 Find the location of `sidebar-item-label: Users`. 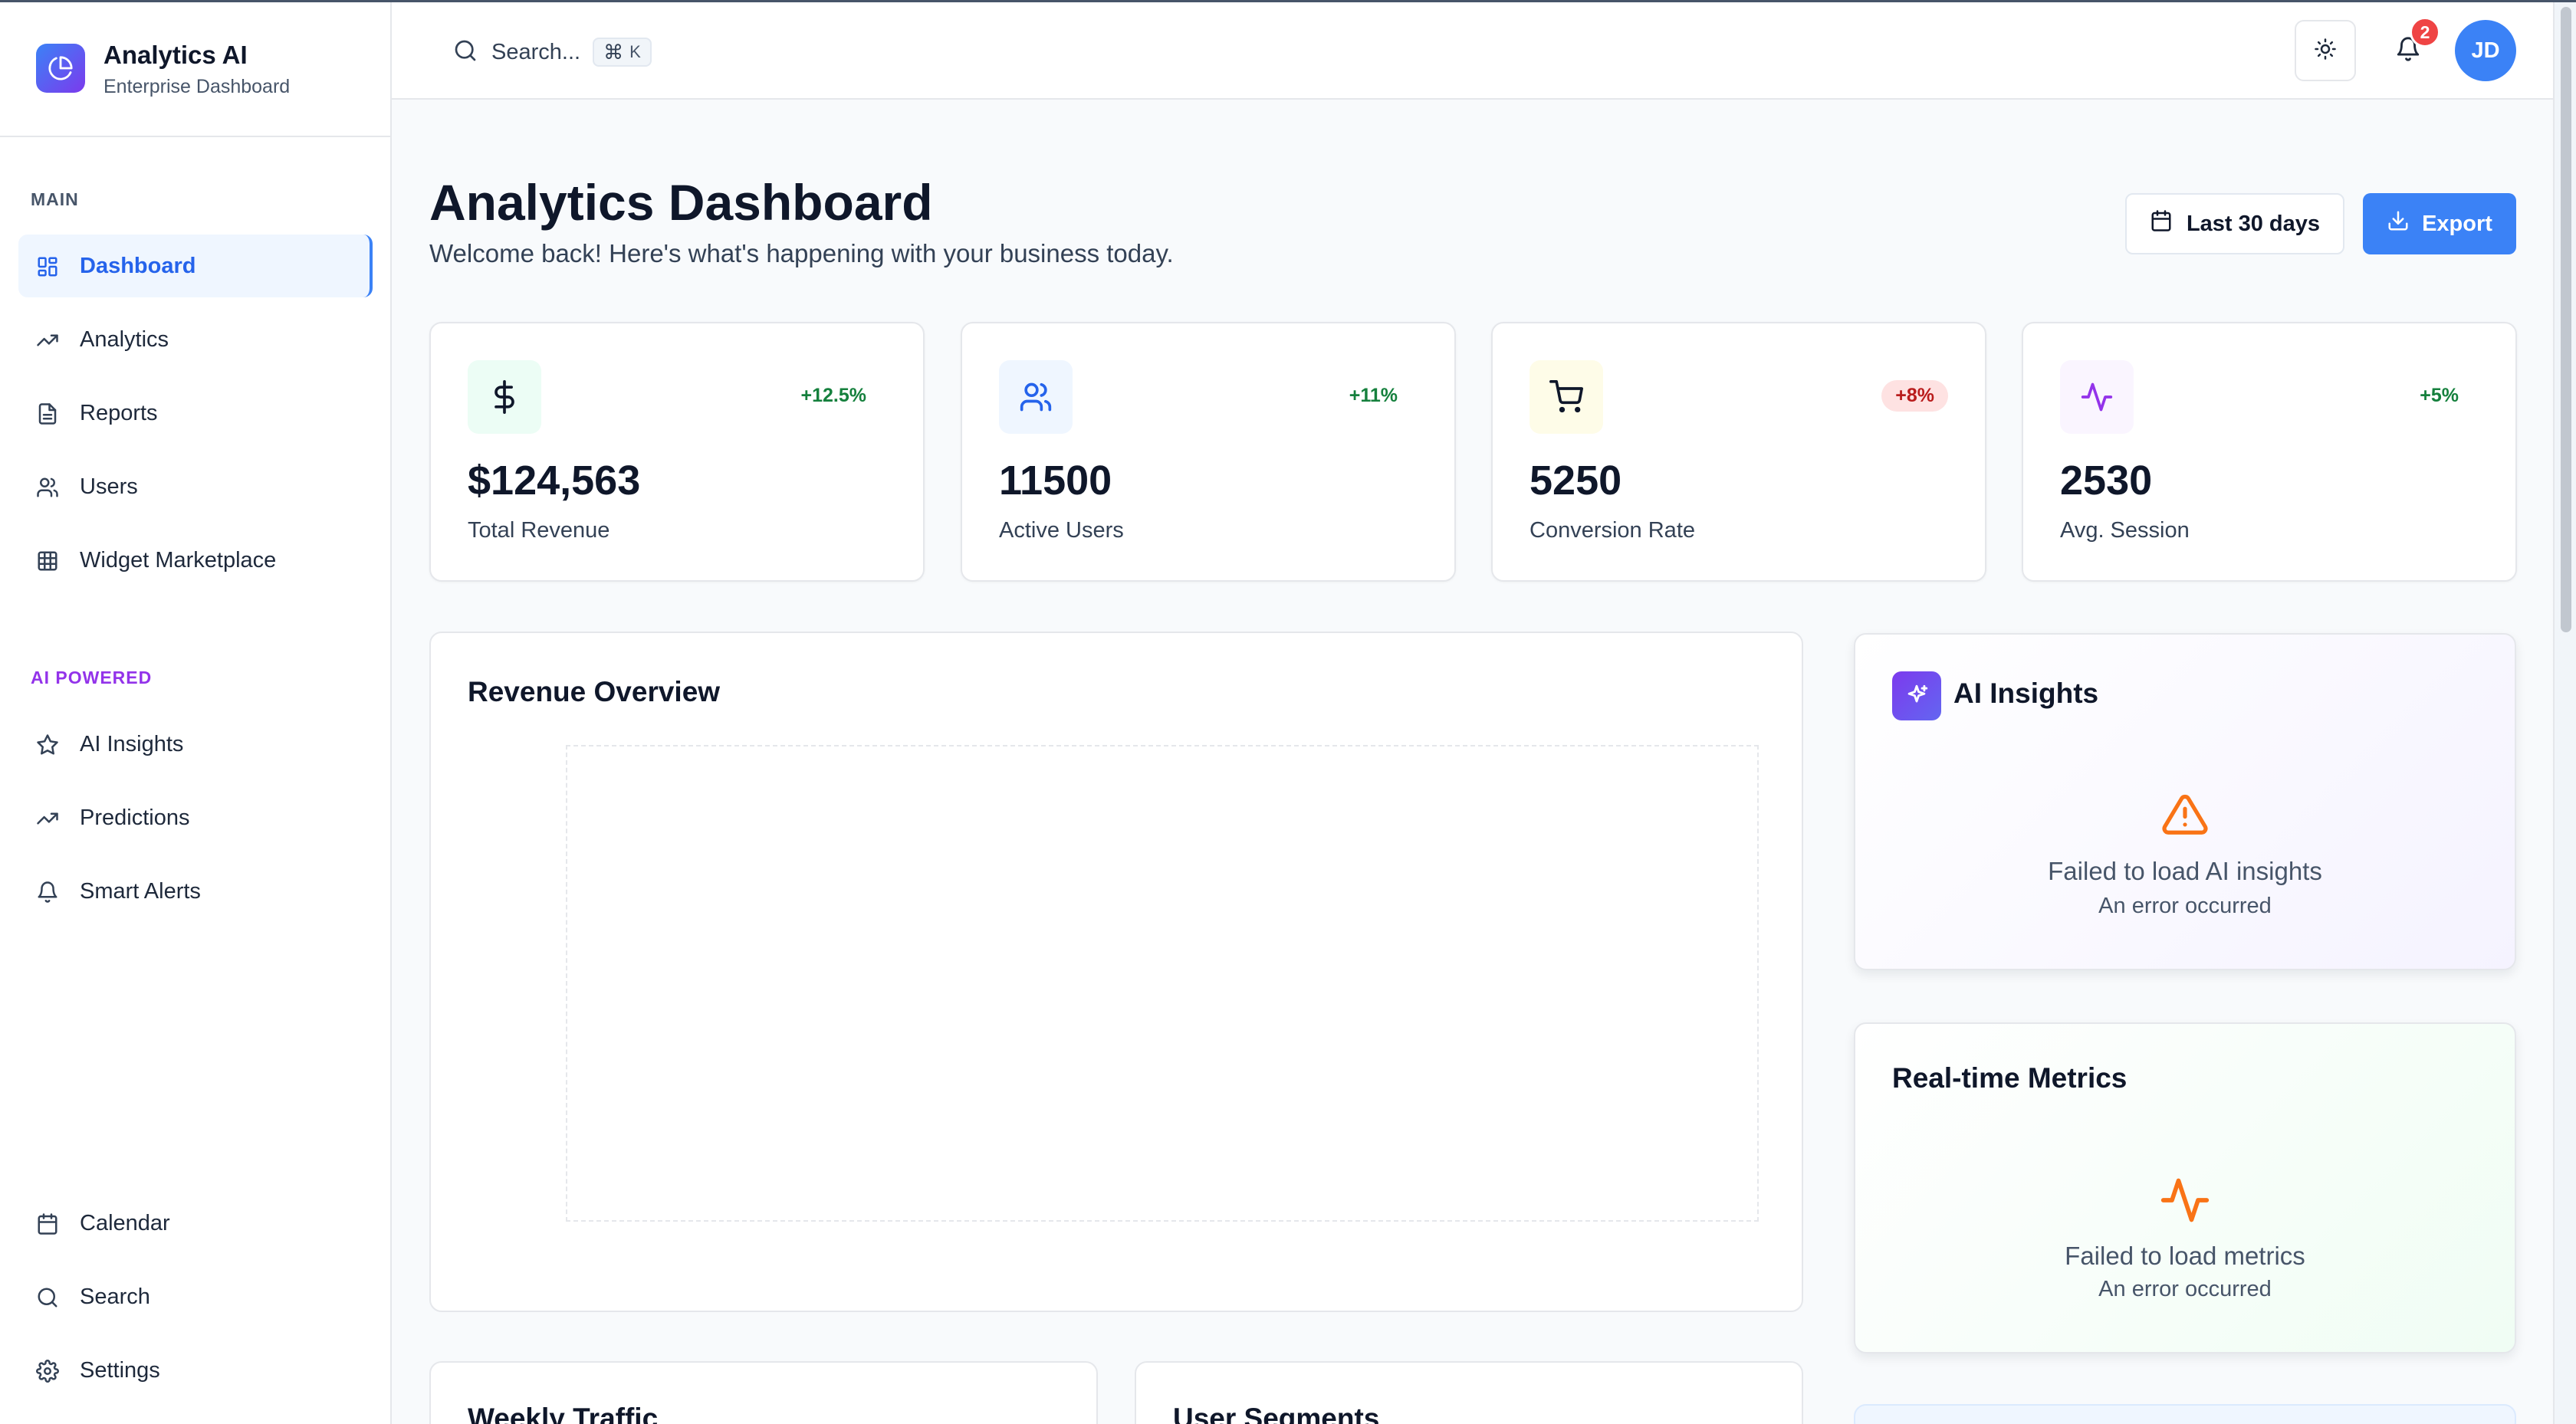

sidebar-item-label: Users is located at coordinates (109, 487).